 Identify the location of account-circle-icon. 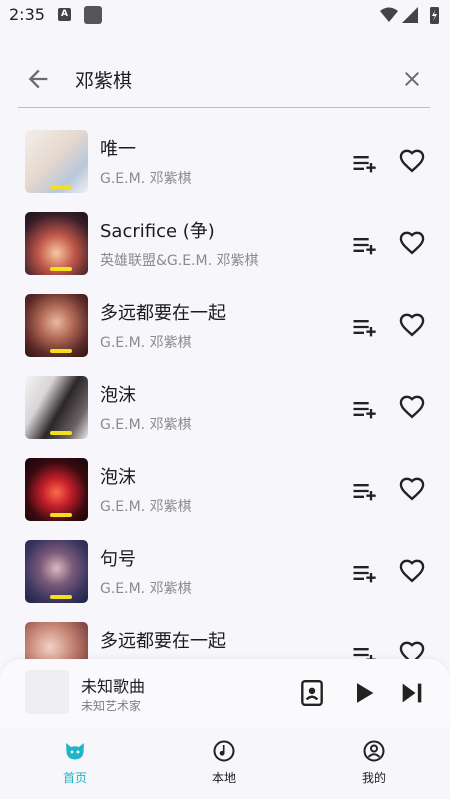
(374, 751).